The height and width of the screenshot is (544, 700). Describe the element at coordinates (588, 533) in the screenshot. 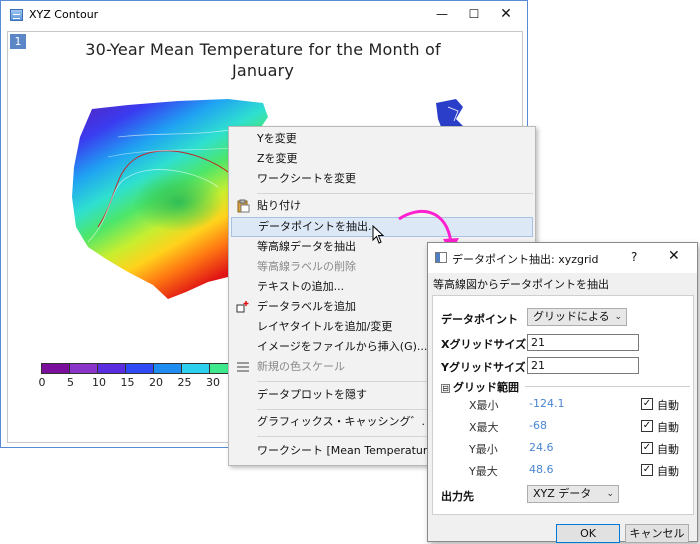

I see `ok-button: OK` at that location.